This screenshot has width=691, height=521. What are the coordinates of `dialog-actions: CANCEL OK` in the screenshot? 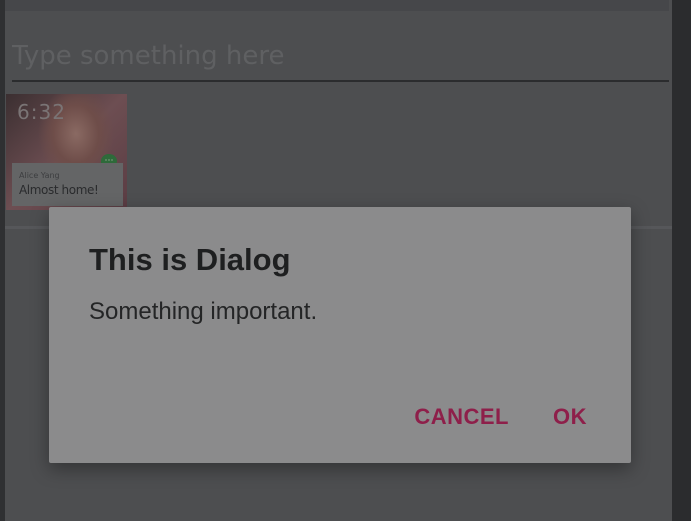 It's located at (500, 417).